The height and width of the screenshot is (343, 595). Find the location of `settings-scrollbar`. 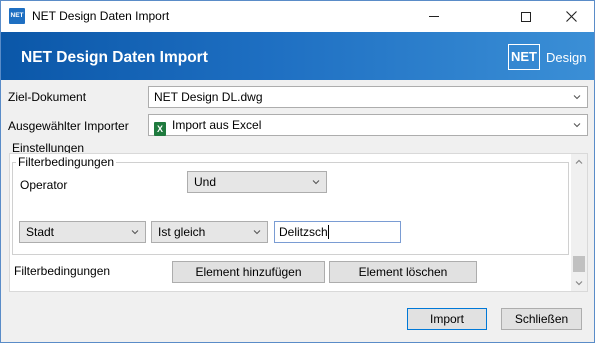

settings-scrollbar is located at coordinates (579, 222).